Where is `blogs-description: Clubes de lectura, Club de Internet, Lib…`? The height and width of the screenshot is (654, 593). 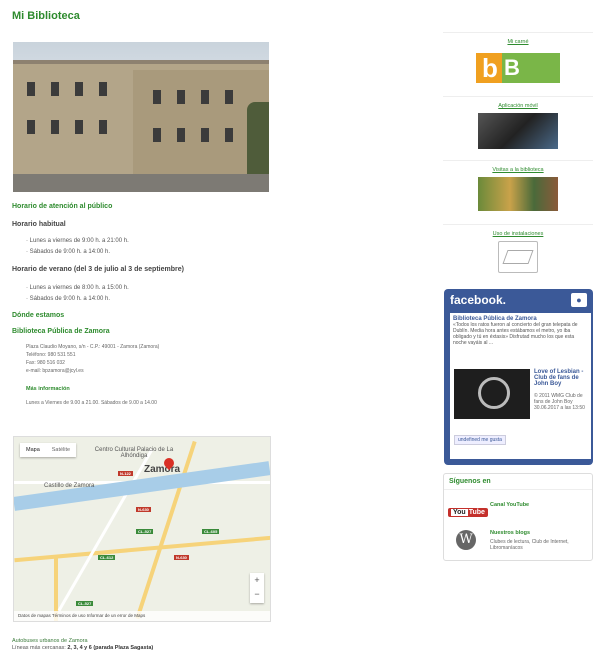 blogs-description: Clubes de lectura, Club de Internet, Lib… is located at coordinates (529, 545).